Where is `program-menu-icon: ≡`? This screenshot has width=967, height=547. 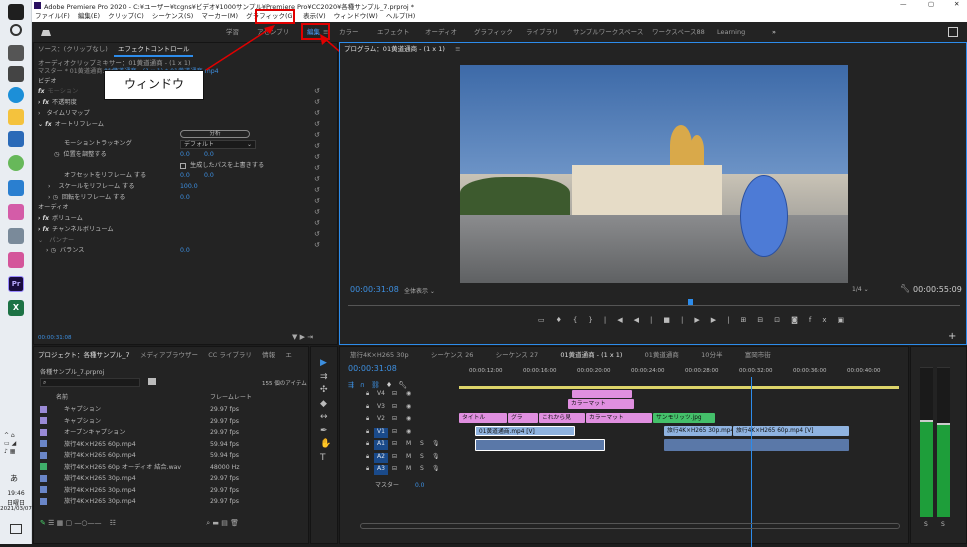
program-menu-icon: ≡ is located at coordinates (457, 49).